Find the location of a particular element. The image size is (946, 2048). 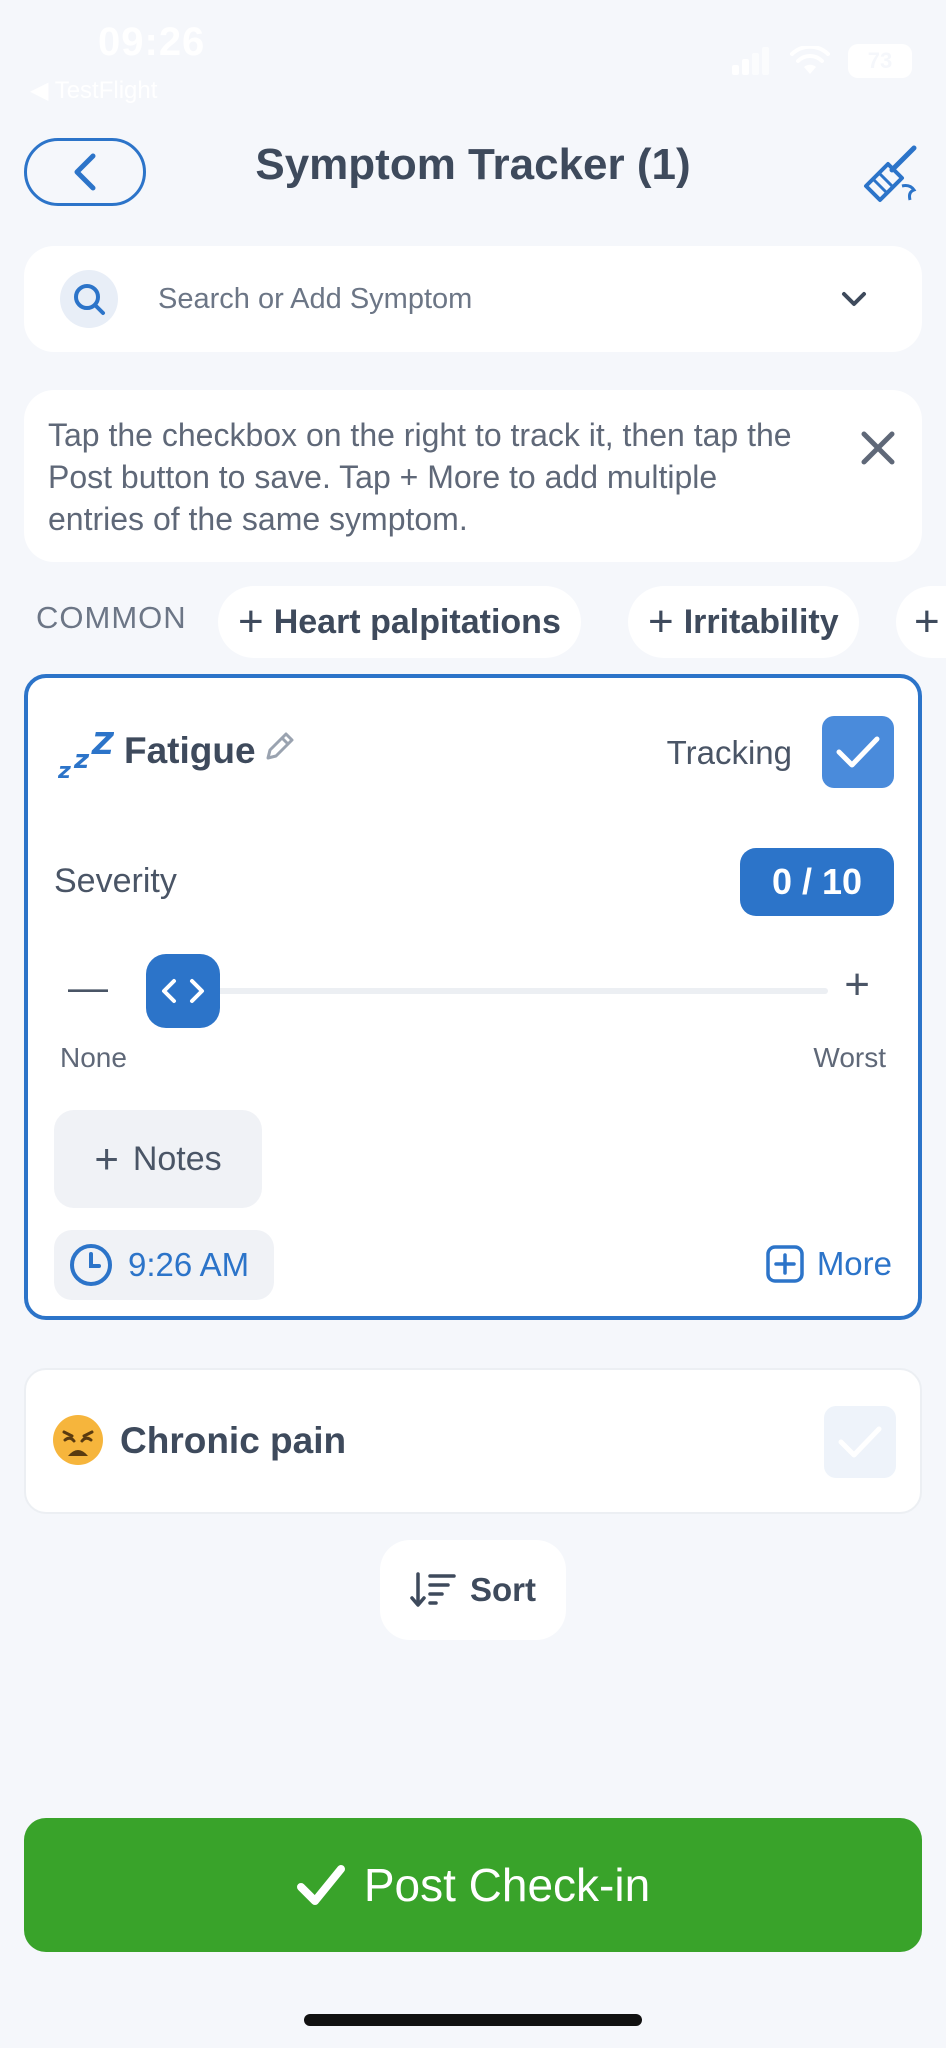

edit-symptom-button is located at coordinates (279, 749).